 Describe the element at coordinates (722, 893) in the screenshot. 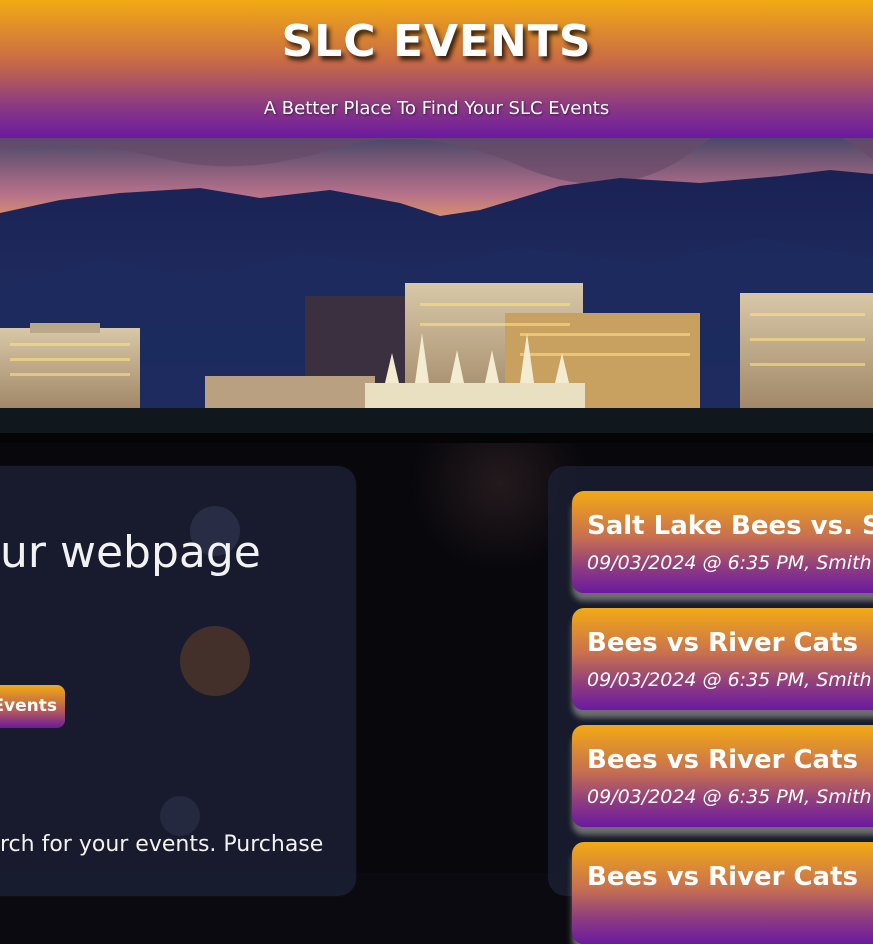

I see `event-card: Bees vs River Cats` at that location.